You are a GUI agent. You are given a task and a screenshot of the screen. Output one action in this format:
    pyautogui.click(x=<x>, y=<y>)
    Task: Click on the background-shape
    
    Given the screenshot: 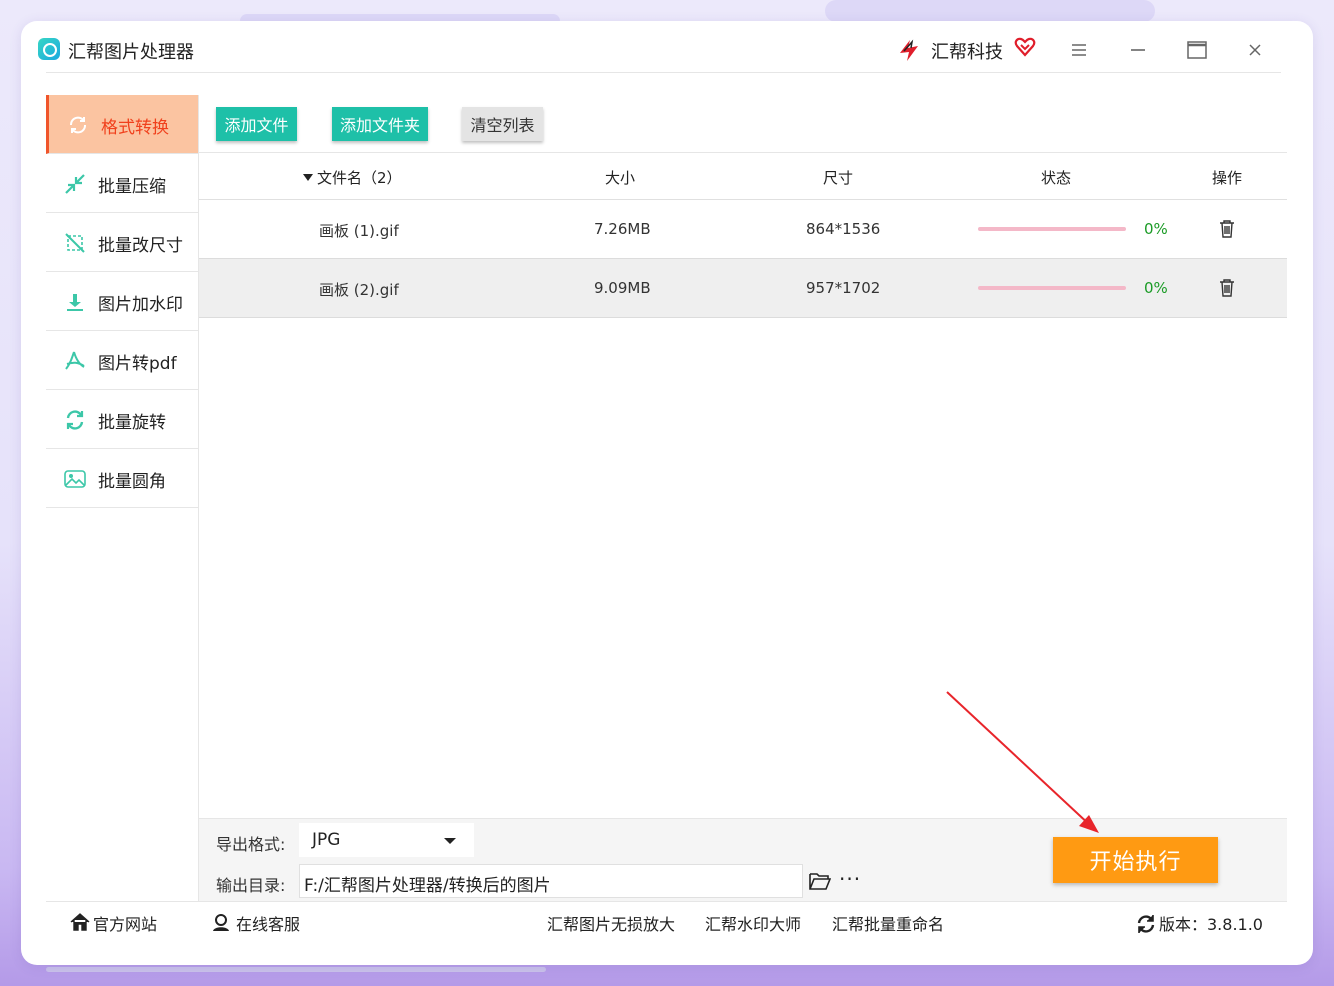 What is the action you would take?
    pyautogui.click(x=990, y=11)
    